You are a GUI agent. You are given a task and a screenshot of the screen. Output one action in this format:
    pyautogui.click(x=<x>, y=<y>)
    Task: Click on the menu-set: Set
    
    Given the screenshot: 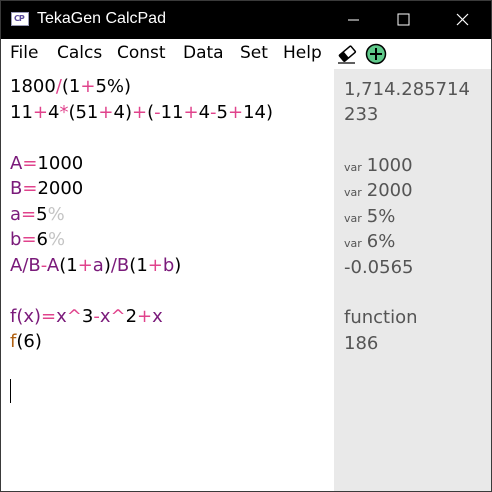 What is the action you would take?
    pyautogui.click(x=254, y=53)
    